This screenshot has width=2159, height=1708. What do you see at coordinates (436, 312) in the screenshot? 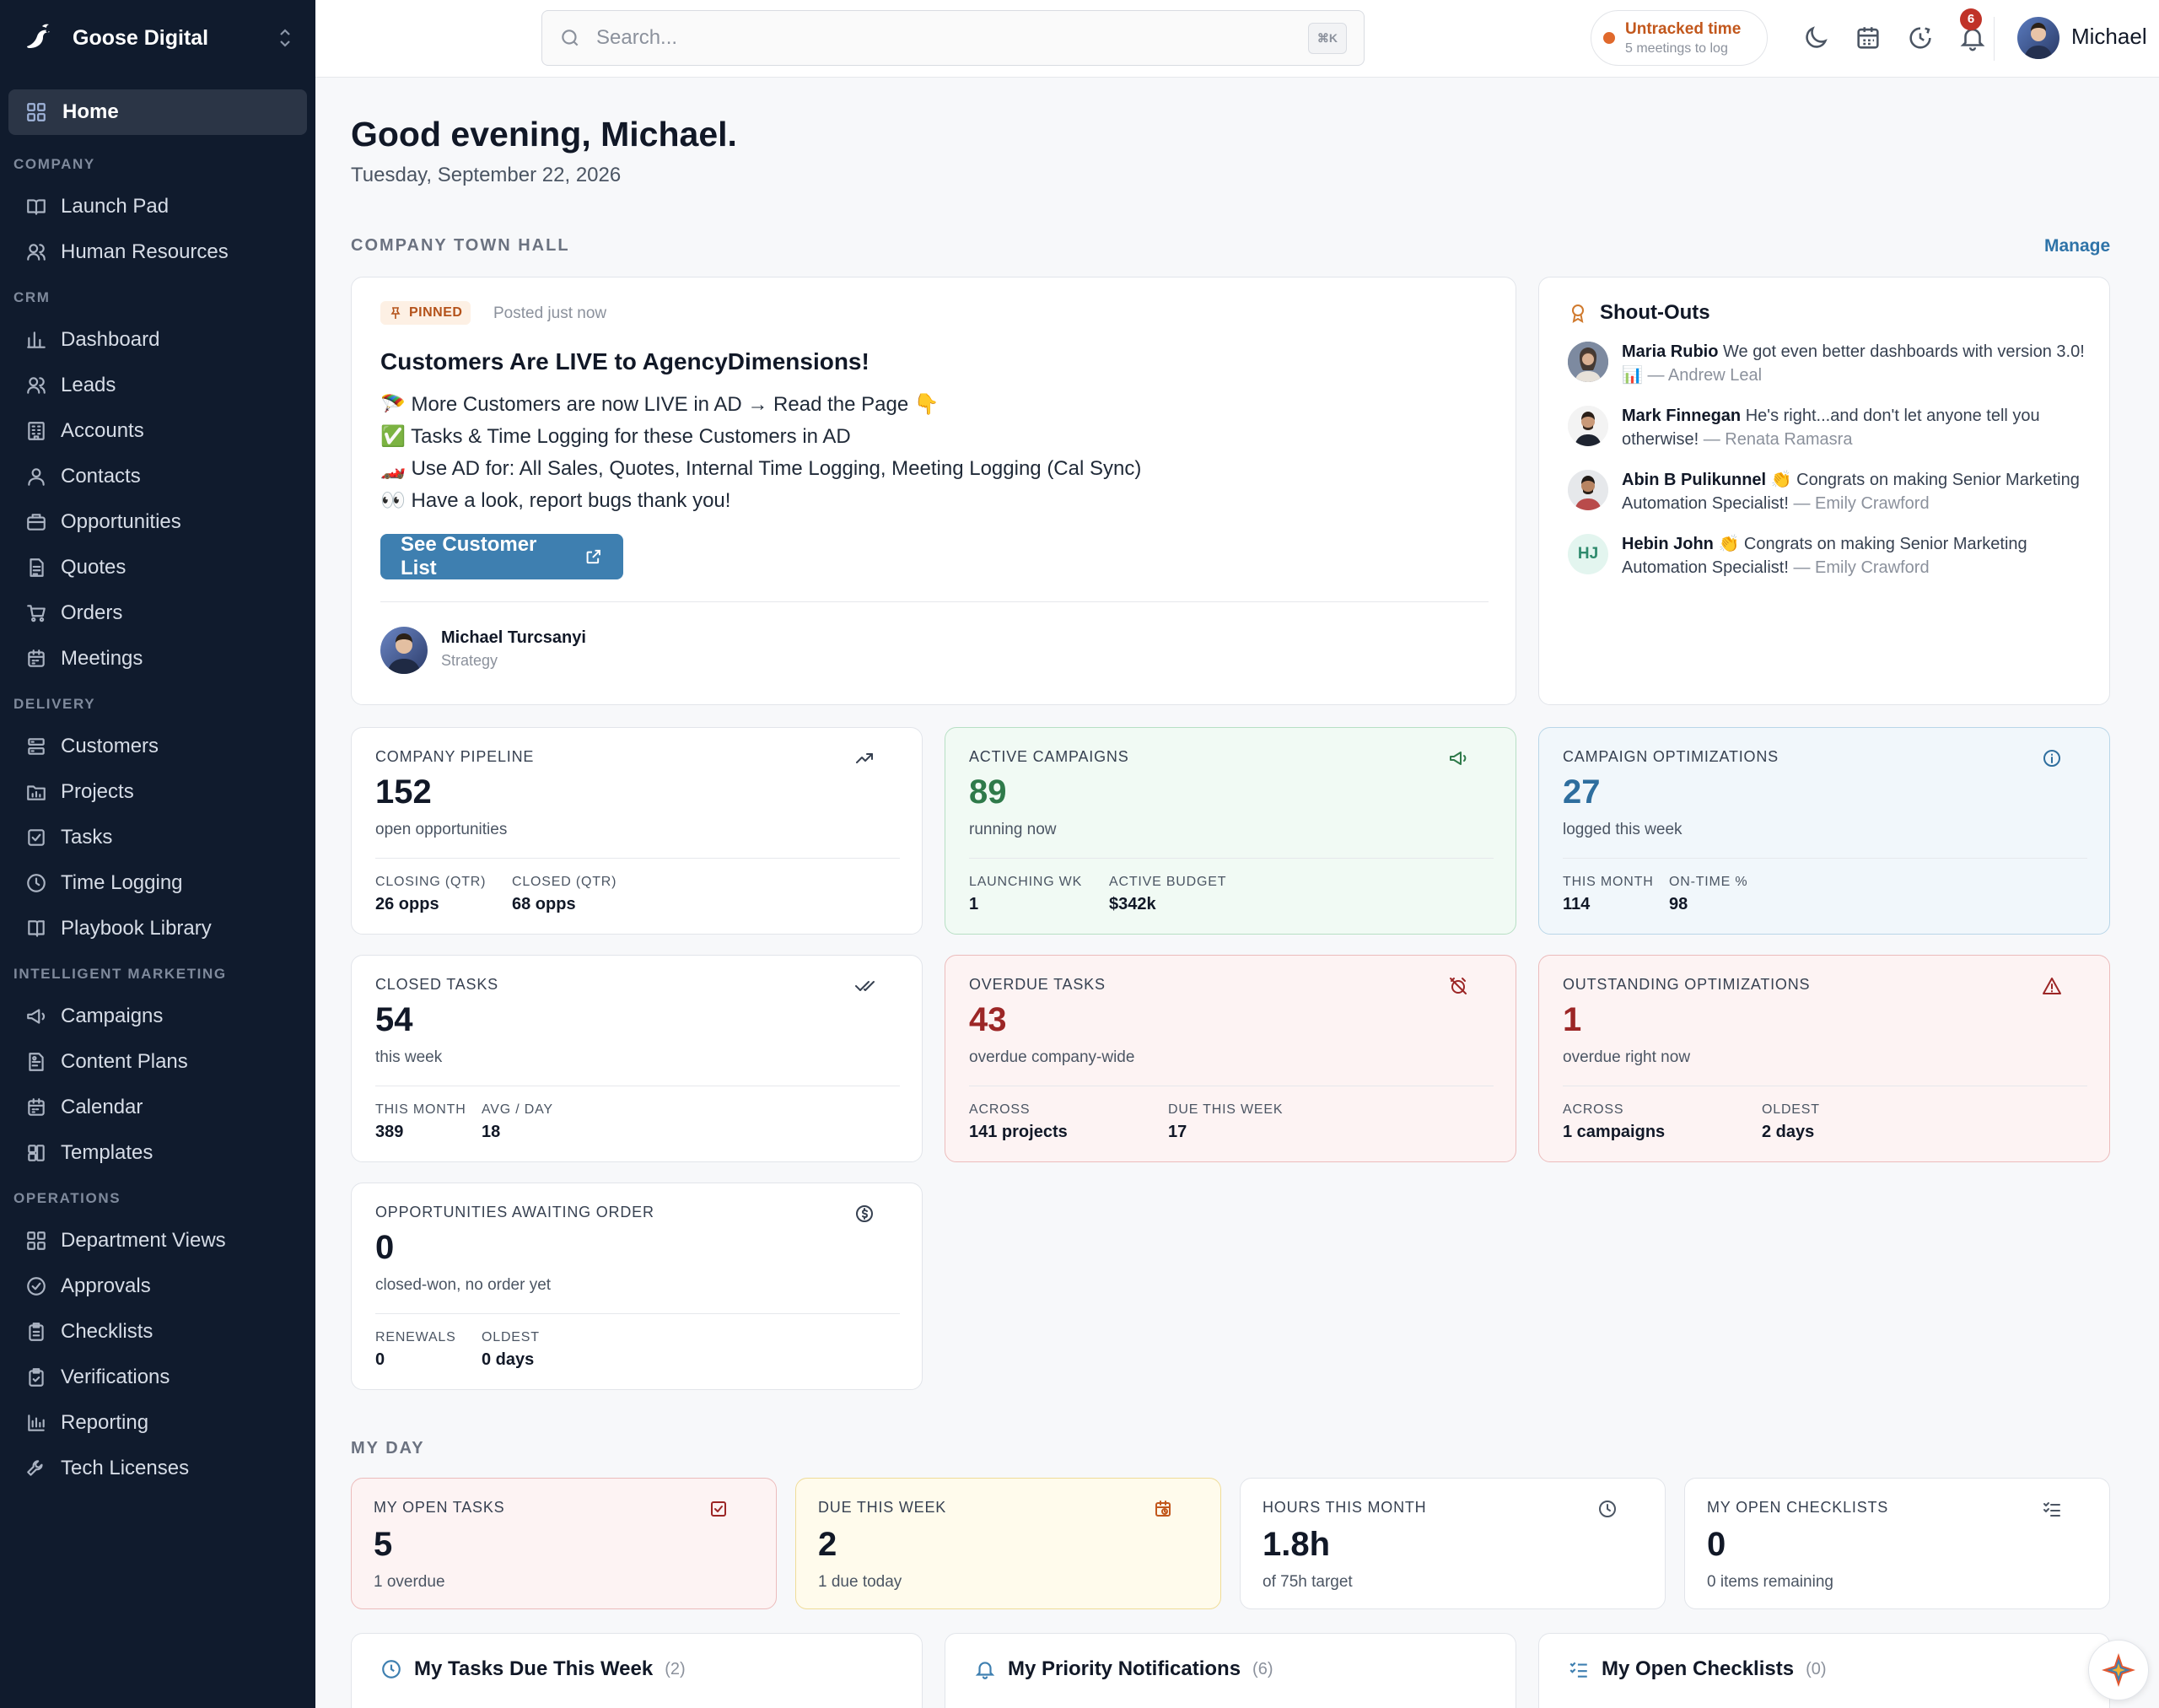
I see `pinned-label: PINNED` at bounding box center [436, 312].